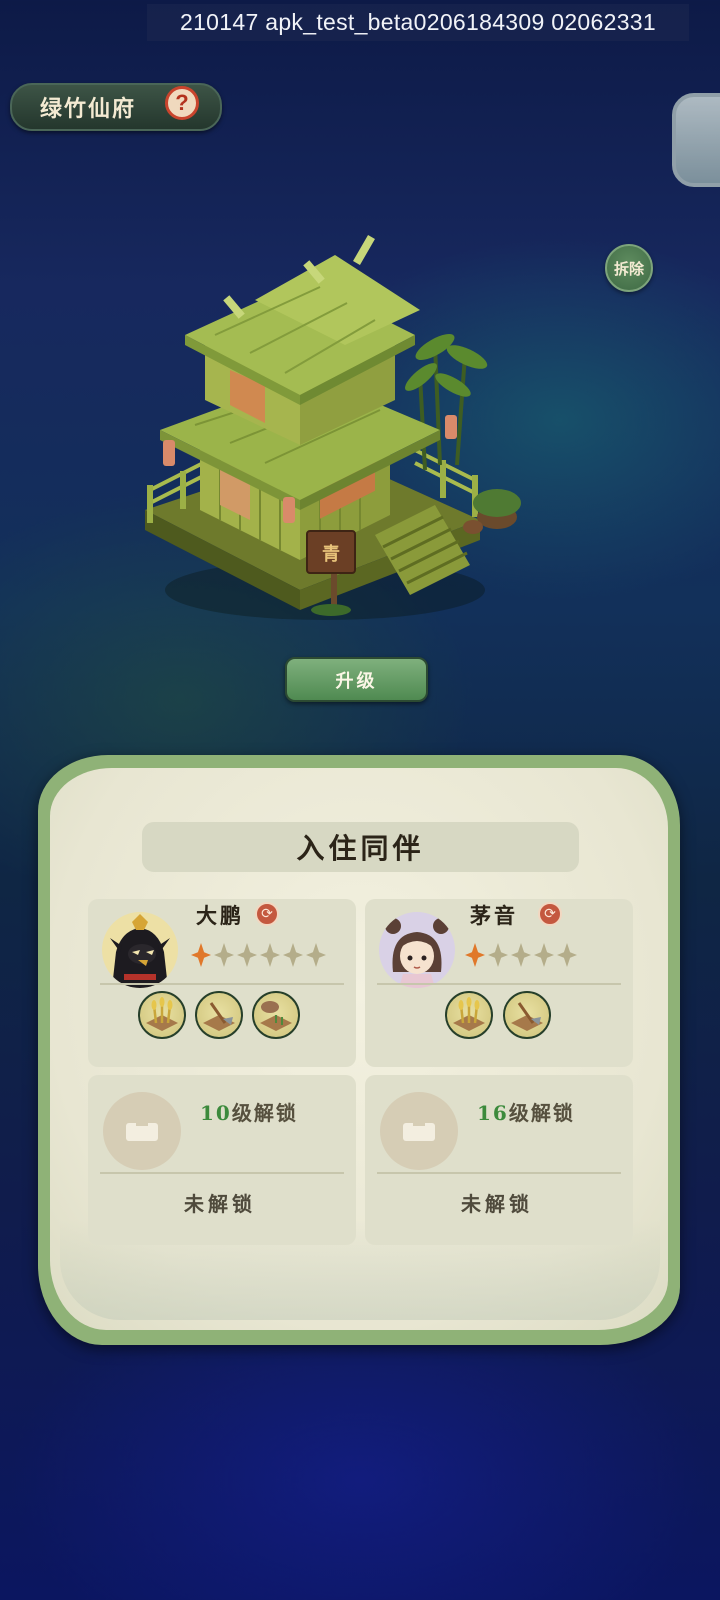 This screenshot has width=720, height=1600. I want to click on house-sign-char: 青, so click(331, 554).